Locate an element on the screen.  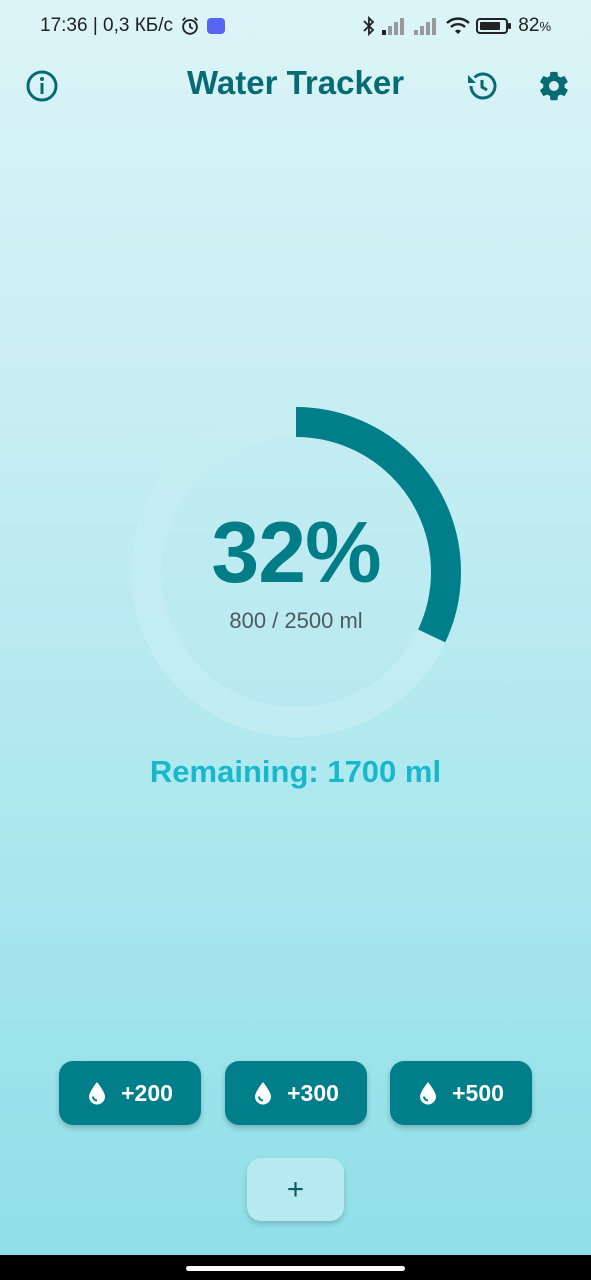
progress-percent: 32% is located at coordinates (296, 553).